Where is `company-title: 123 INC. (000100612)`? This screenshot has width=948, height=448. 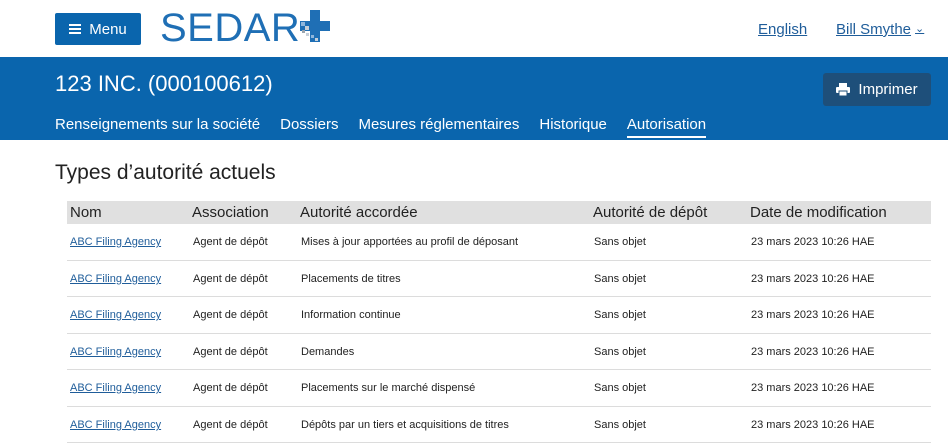
company-title: 123 INC. (000100612) is located at coordinates (164, 83).